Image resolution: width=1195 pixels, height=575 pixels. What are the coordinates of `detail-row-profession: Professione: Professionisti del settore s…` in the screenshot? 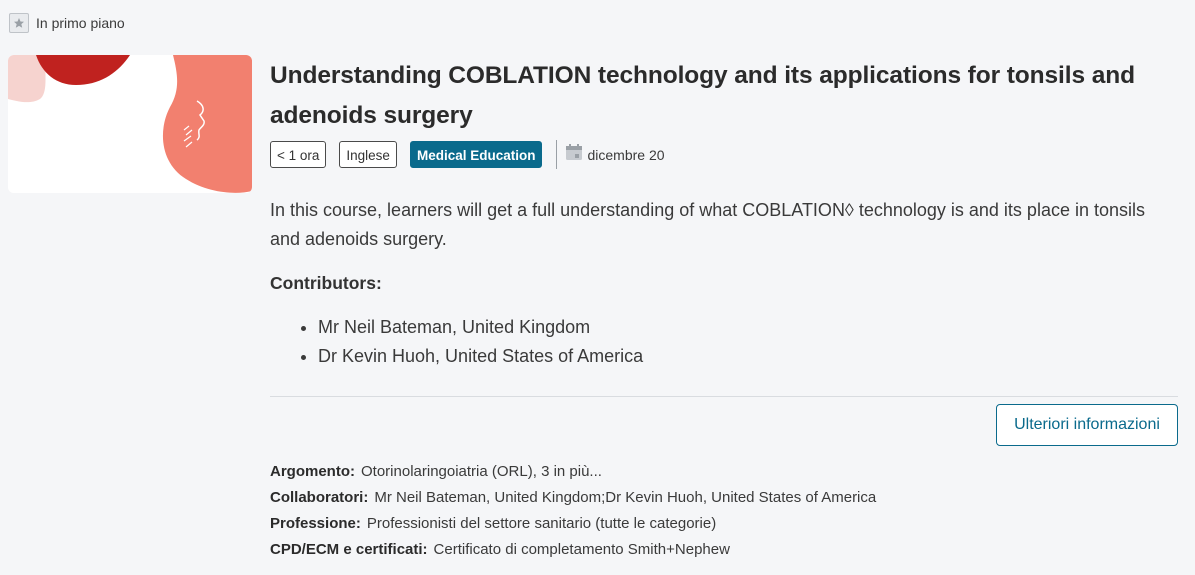 It's located at (573, 524).